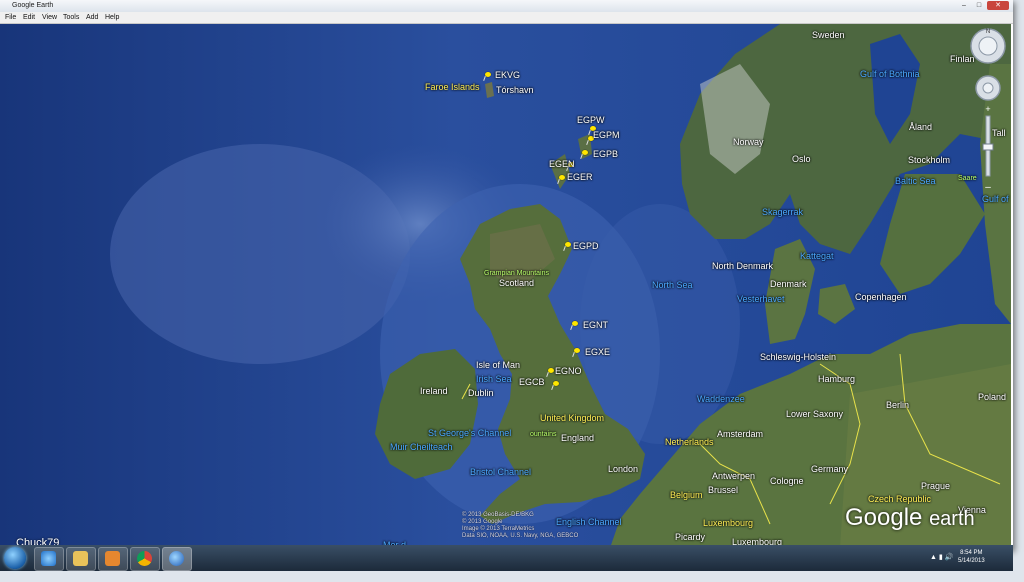  I want to click on folder-icon, so click(80, 558).